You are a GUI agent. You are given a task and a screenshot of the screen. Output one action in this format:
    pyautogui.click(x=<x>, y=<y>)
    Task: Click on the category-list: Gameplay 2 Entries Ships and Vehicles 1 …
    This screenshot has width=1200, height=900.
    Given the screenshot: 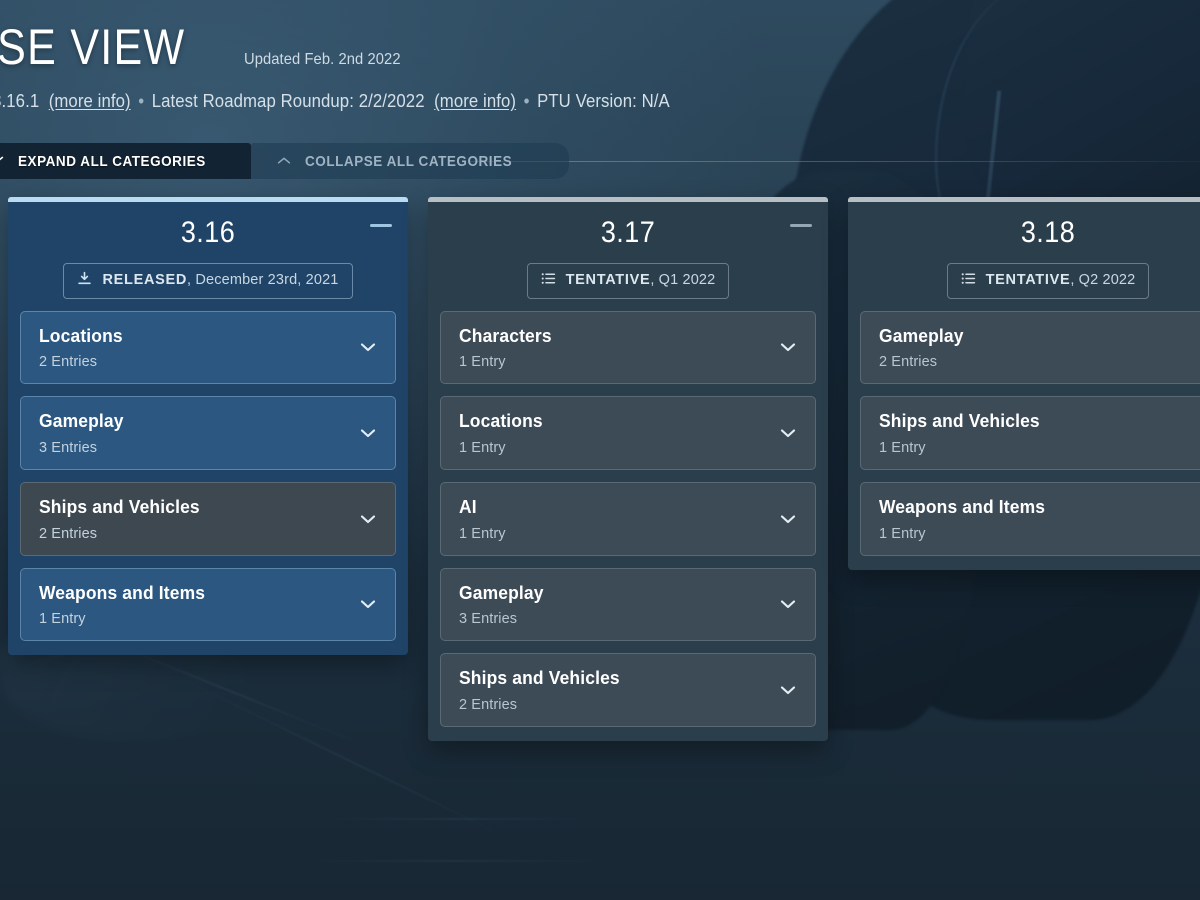 What is the action you would take?
    pyautogui.click(x=1024, y=433)
    